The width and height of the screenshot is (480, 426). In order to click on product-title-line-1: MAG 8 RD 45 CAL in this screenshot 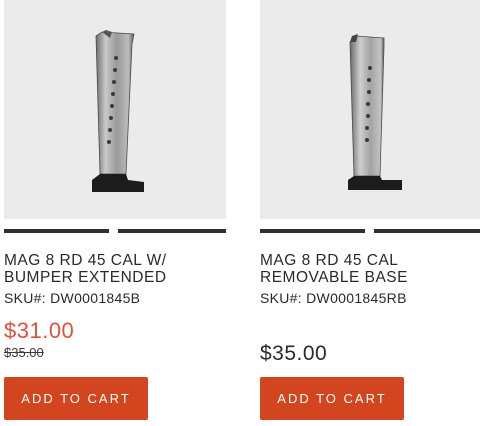, I will do `click(370, 260)`.